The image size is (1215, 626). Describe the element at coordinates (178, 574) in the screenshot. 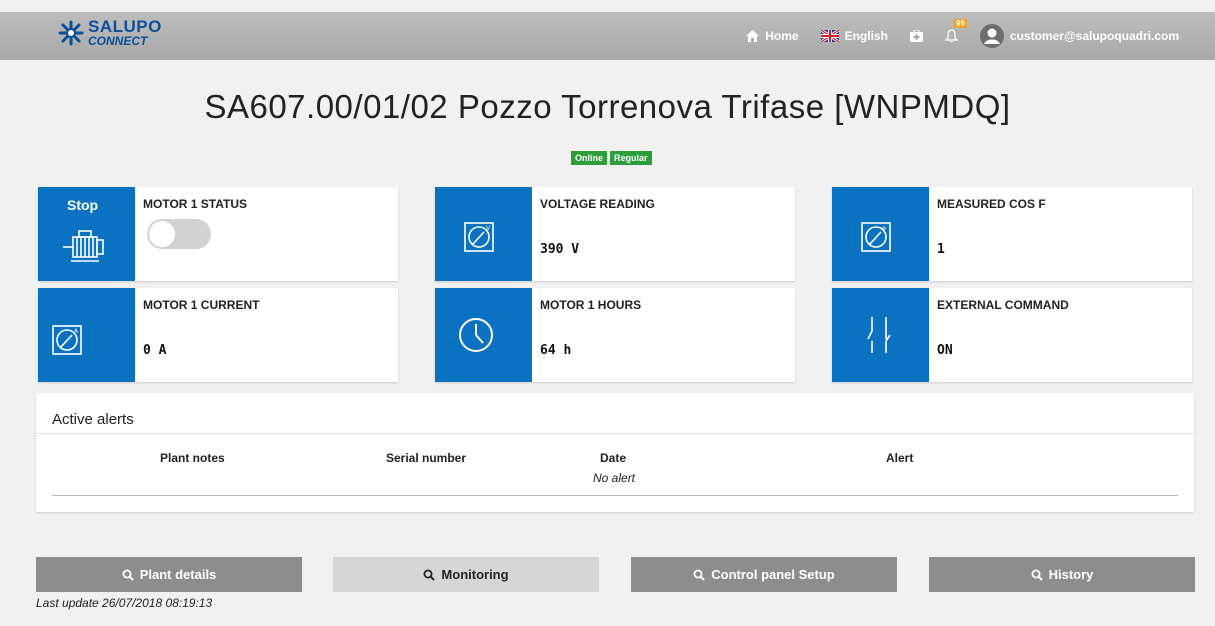

I see `plant-details-label: Plant details` at that location.